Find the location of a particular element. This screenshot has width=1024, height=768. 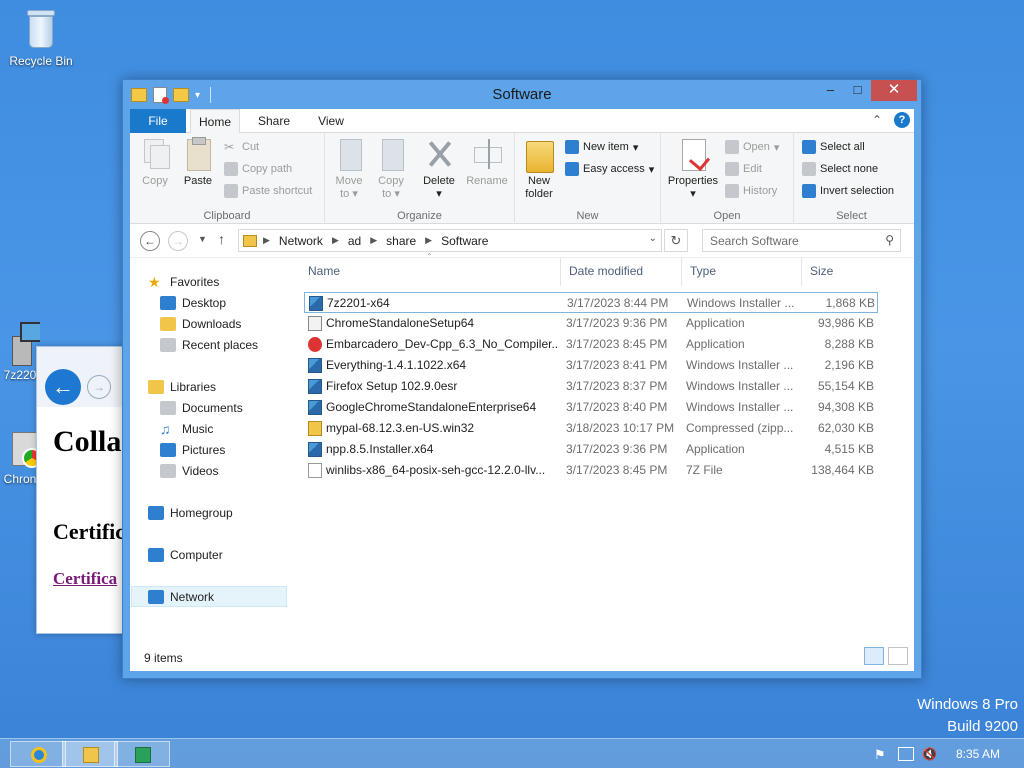

background-browser-window: ← → Colla Certific Certifica is located at coordinates (81, 490).